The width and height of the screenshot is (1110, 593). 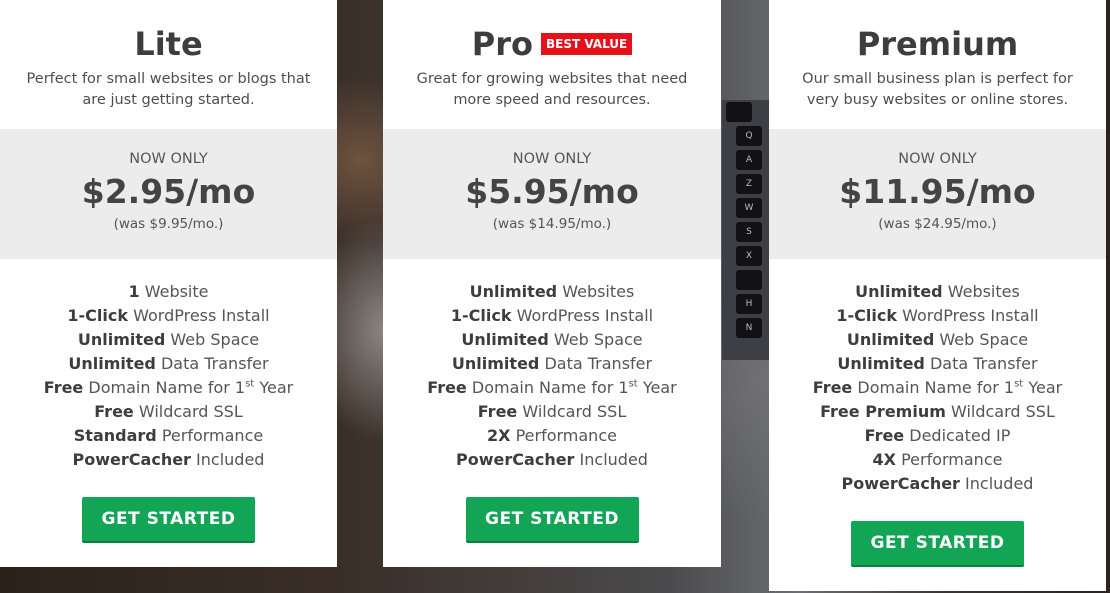 I want to click on feature-item: 1 Website, so click(x=168, y=292).